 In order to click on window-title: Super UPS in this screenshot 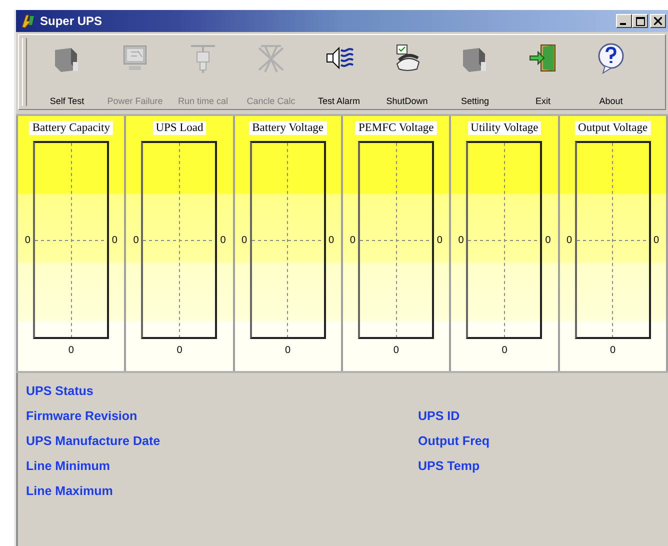, I will do `click(72, 21)`.